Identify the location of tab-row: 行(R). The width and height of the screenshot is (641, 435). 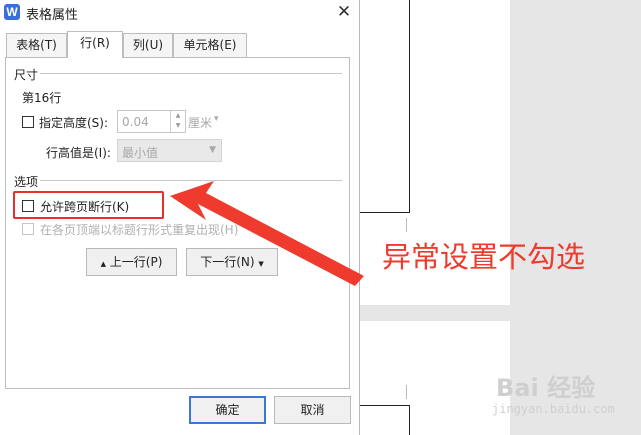
(95, 44).